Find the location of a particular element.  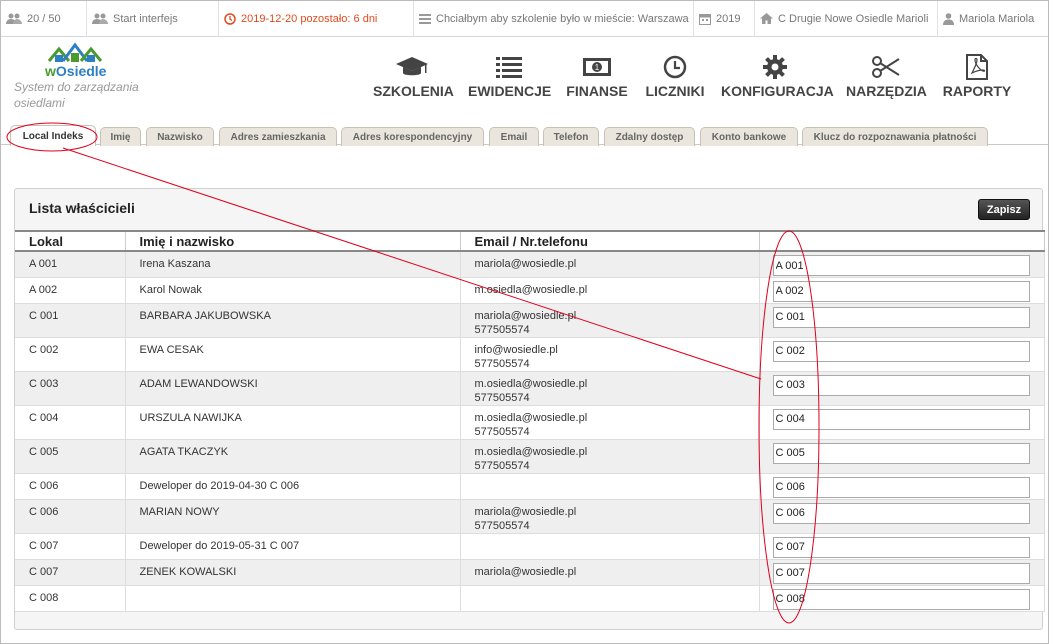

cell-name: Deweloper do 2019-05-31 C 007 is located at coordinates (293, 546).